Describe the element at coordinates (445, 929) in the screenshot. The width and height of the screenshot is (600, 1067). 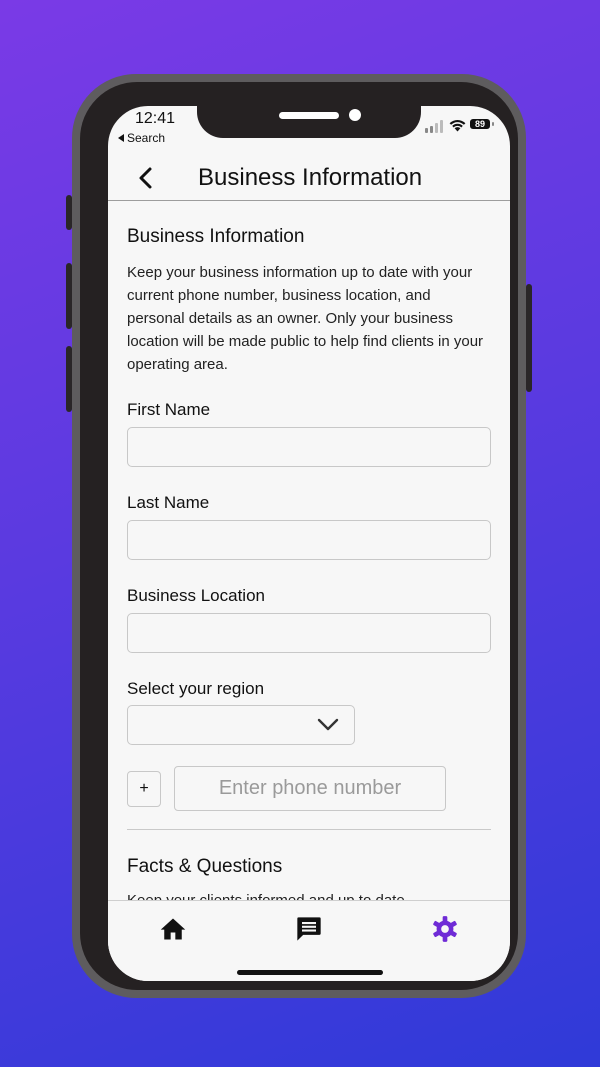
I see `settings-icon` at that location.